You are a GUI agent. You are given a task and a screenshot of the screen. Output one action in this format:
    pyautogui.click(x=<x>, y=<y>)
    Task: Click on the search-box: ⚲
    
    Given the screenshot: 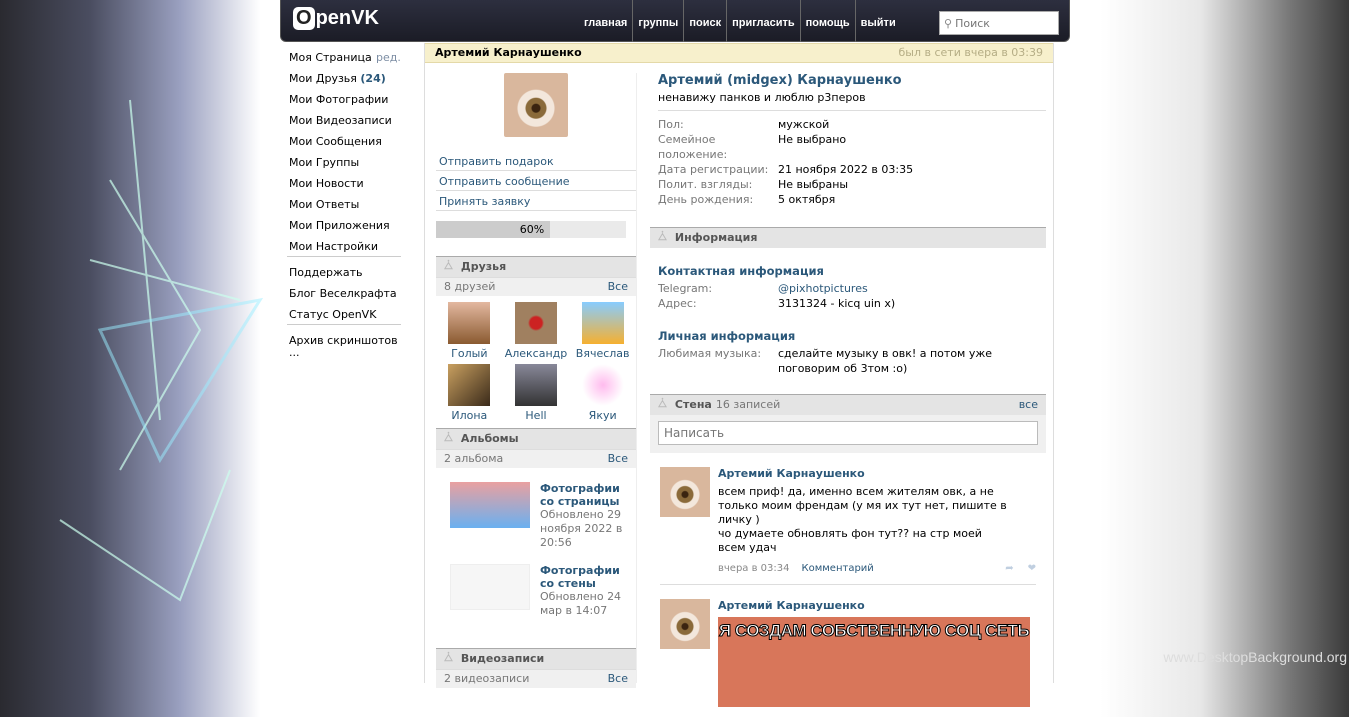 What is the action you would take?
    pyautogui.click(x=999, y=23)
    